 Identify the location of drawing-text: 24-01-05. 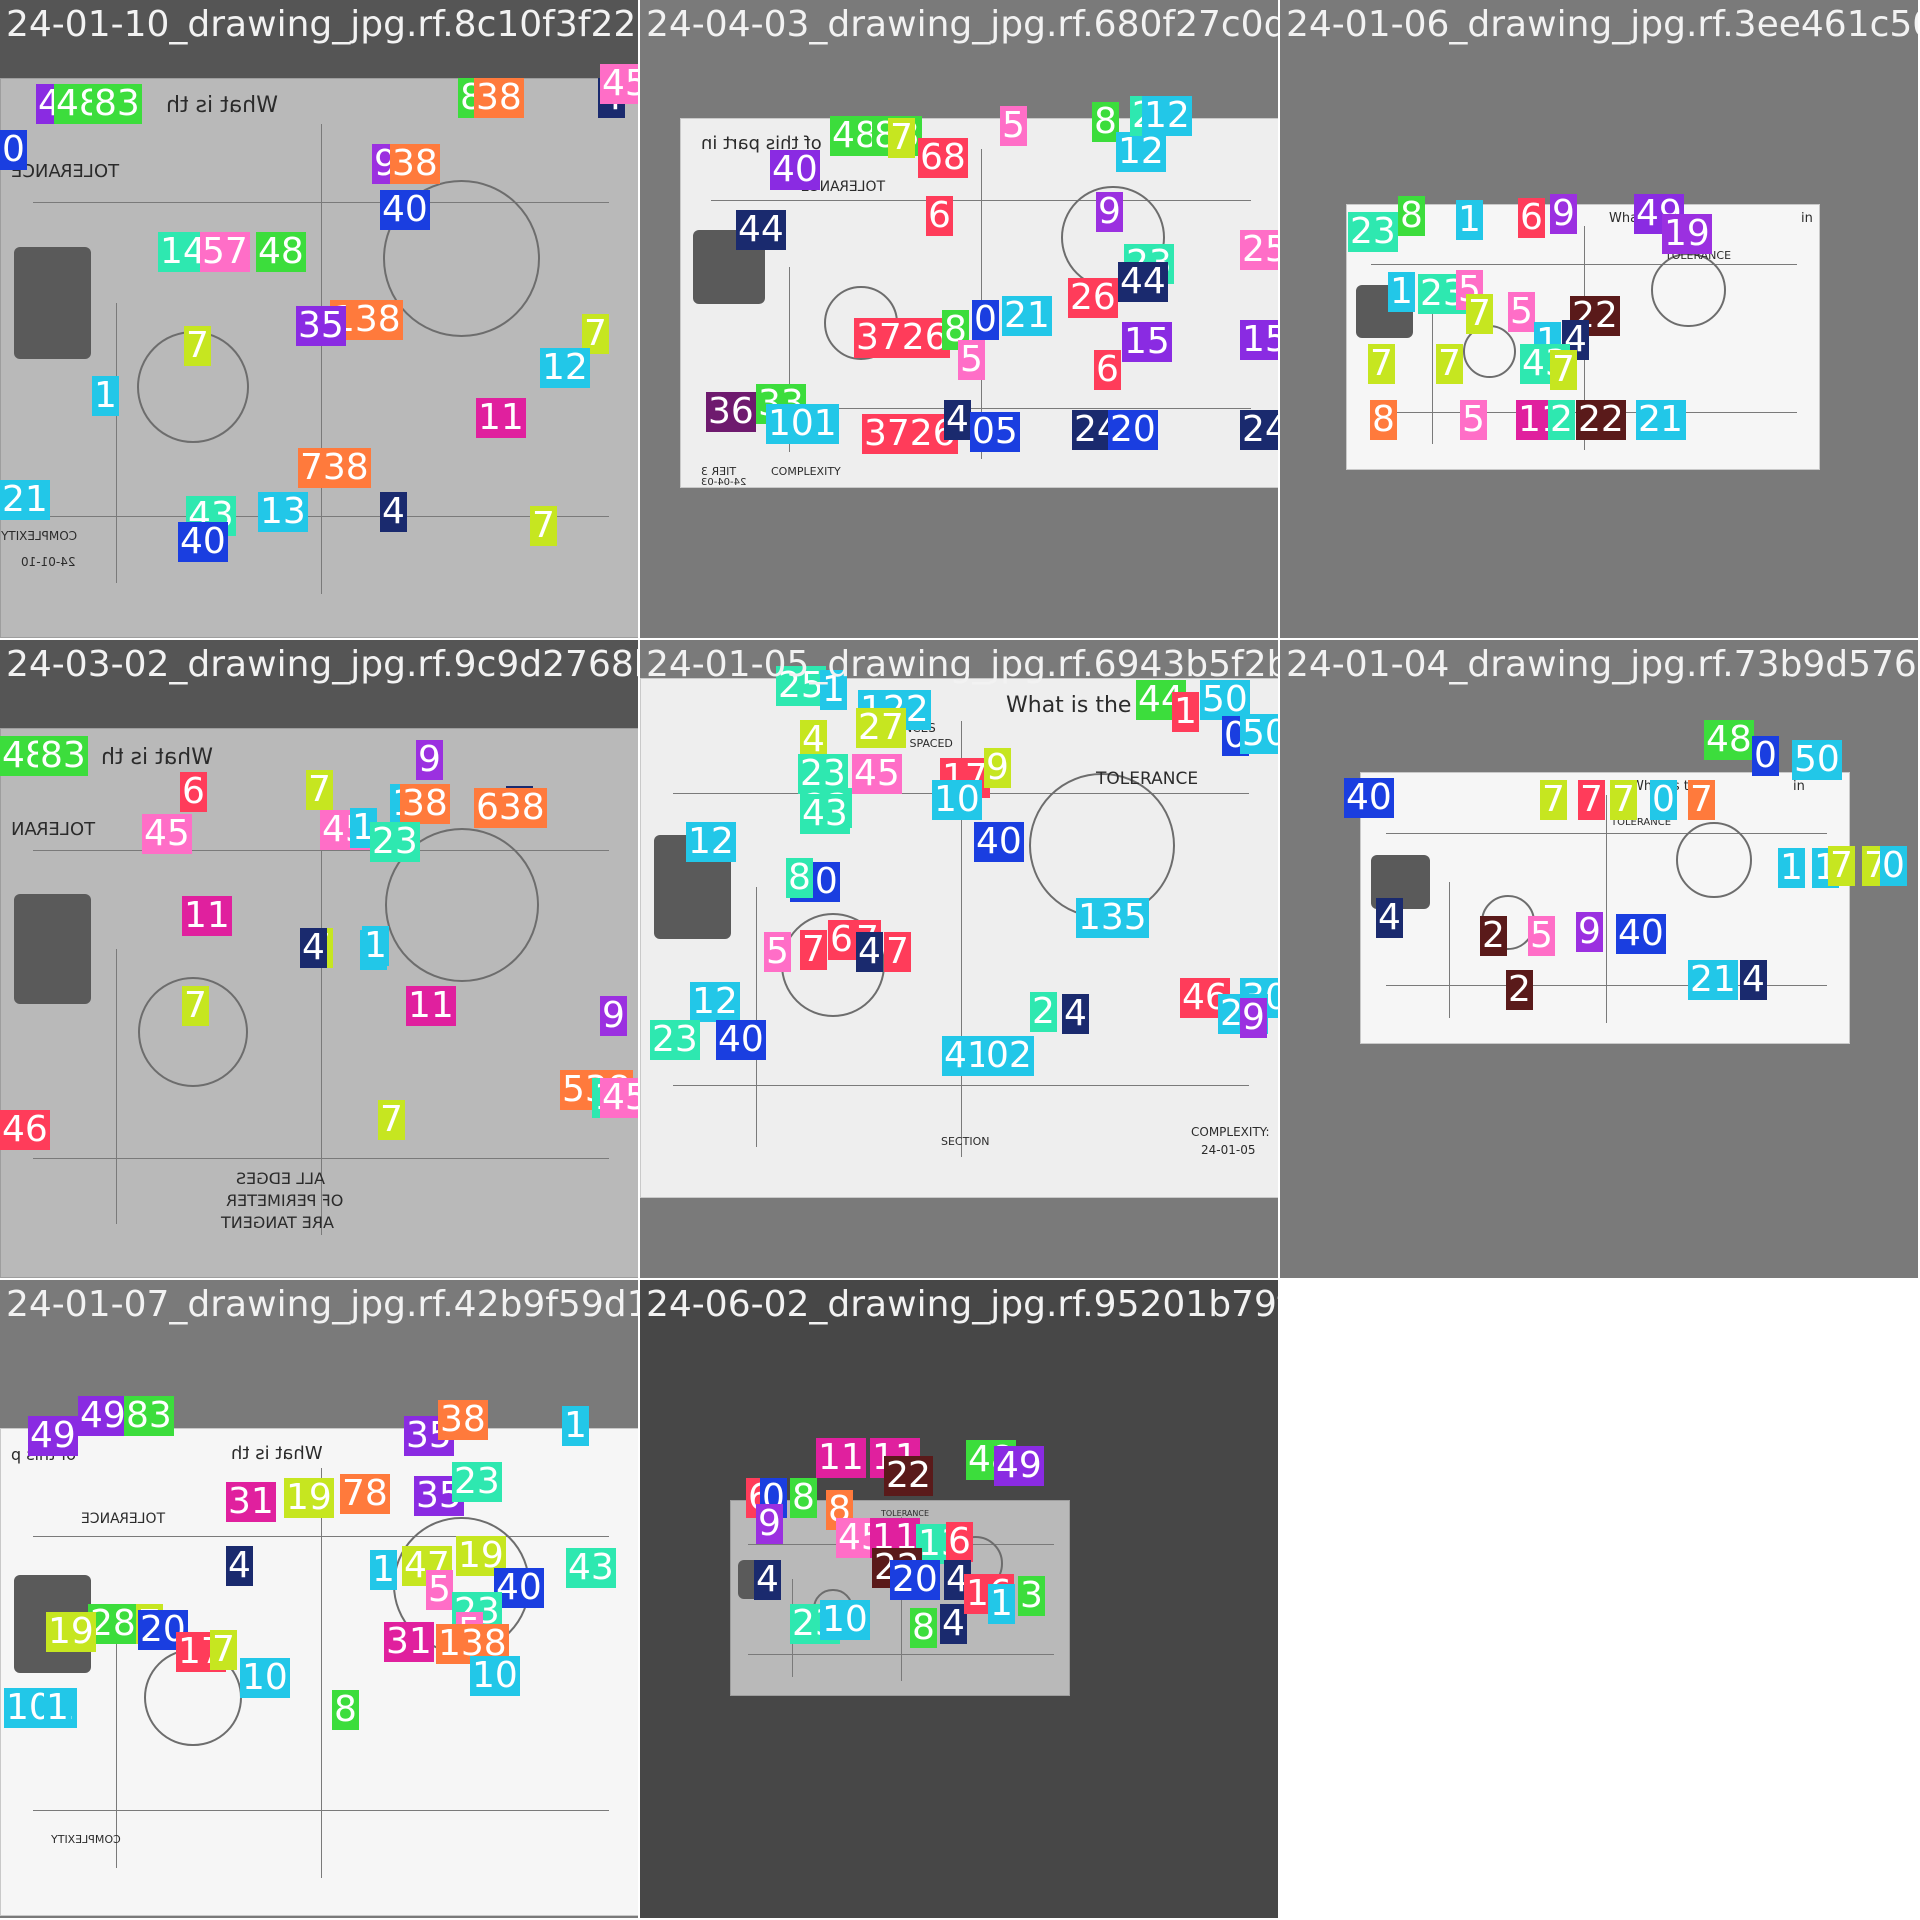
(1228, 1150).